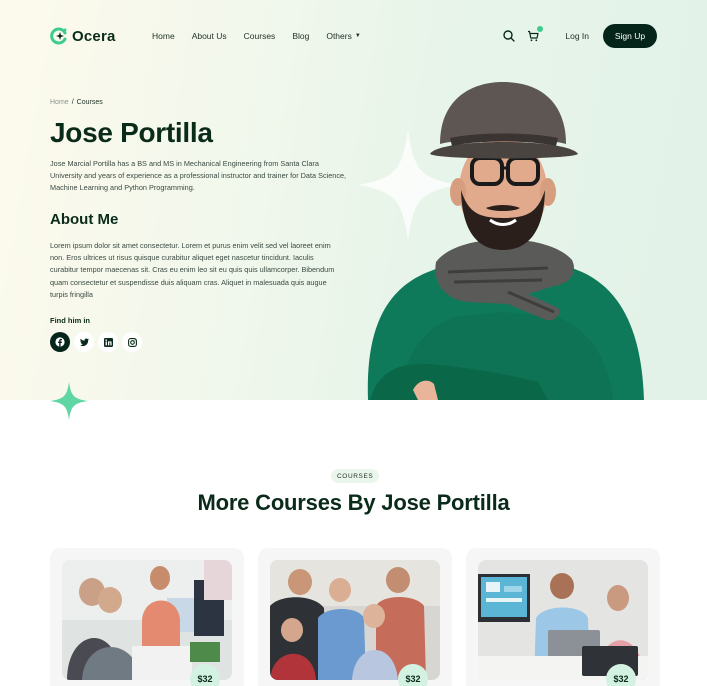 This screenshot has height=686, width=707. What do you see at coordinates (509, 36) in the screenshot?
I see `search-icon` at bounding box center [509, 36].